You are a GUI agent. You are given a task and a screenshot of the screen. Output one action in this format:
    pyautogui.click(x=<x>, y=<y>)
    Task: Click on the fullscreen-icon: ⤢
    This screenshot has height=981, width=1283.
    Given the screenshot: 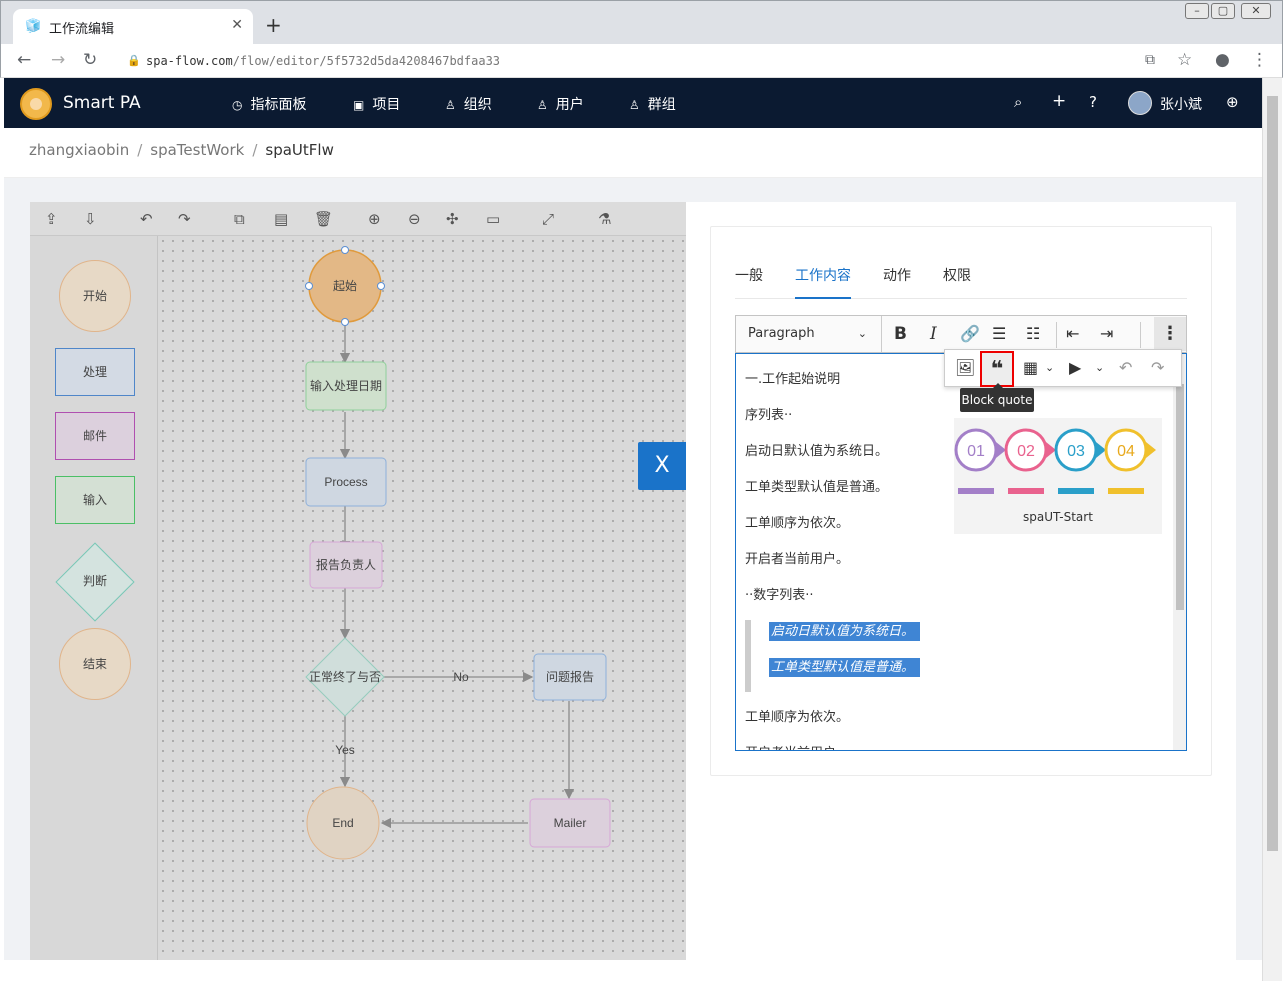 What is the action you would take?
    pyautogui.click(x=548, y=219)
    